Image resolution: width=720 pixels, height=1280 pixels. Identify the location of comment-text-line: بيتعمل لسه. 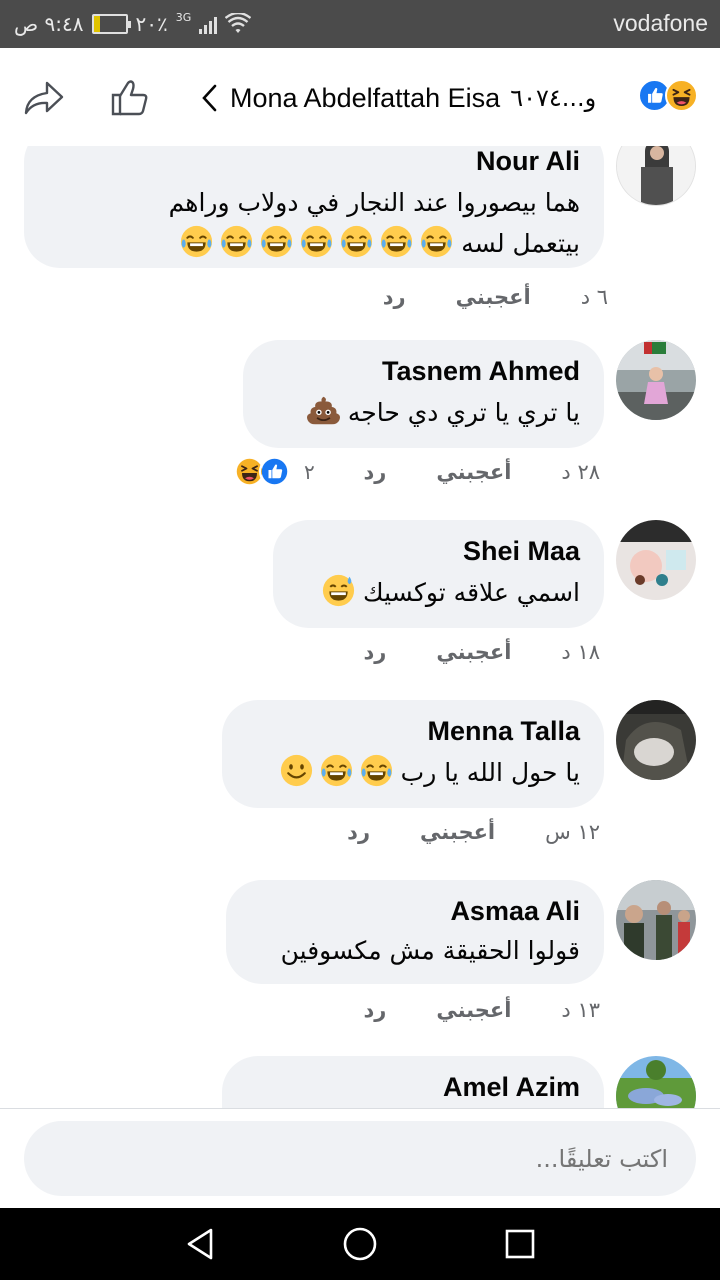
(310, 243).